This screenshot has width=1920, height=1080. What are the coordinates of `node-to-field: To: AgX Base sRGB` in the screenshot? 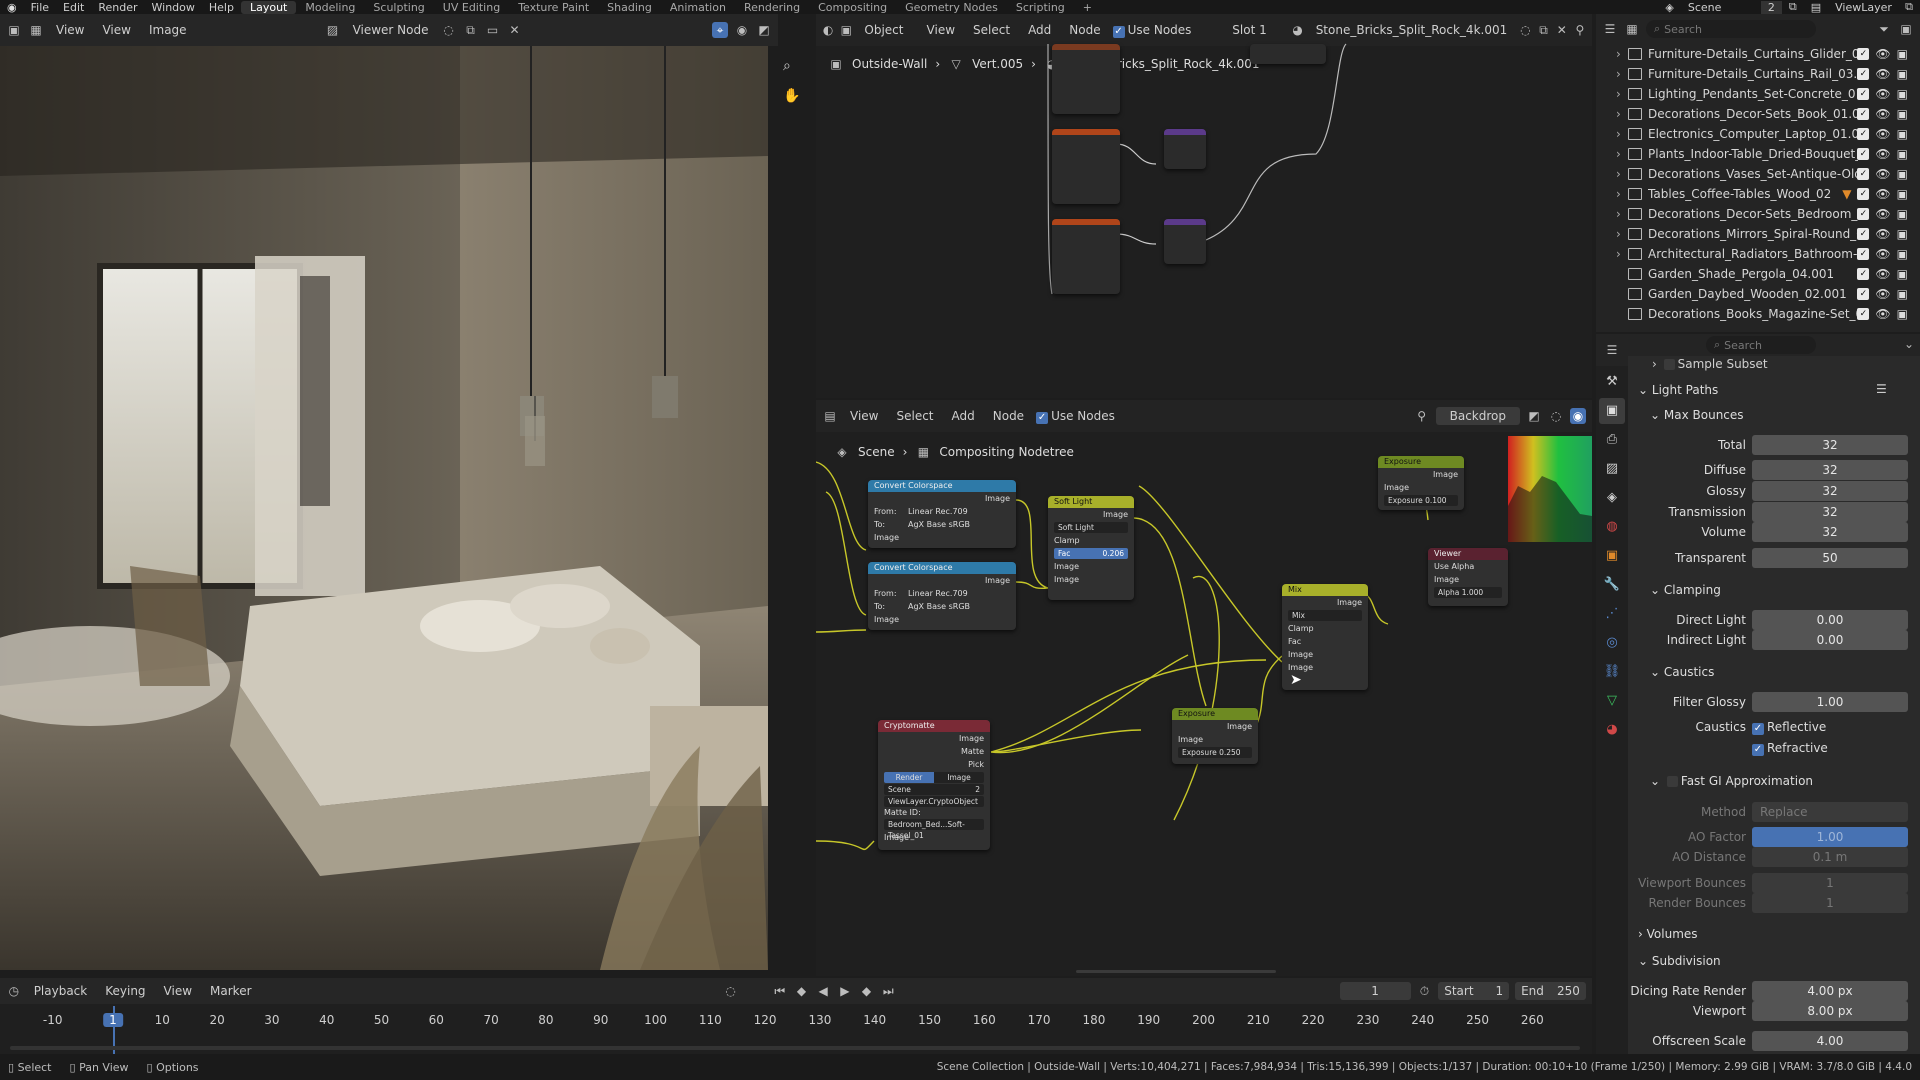 It's located at (942, 524).